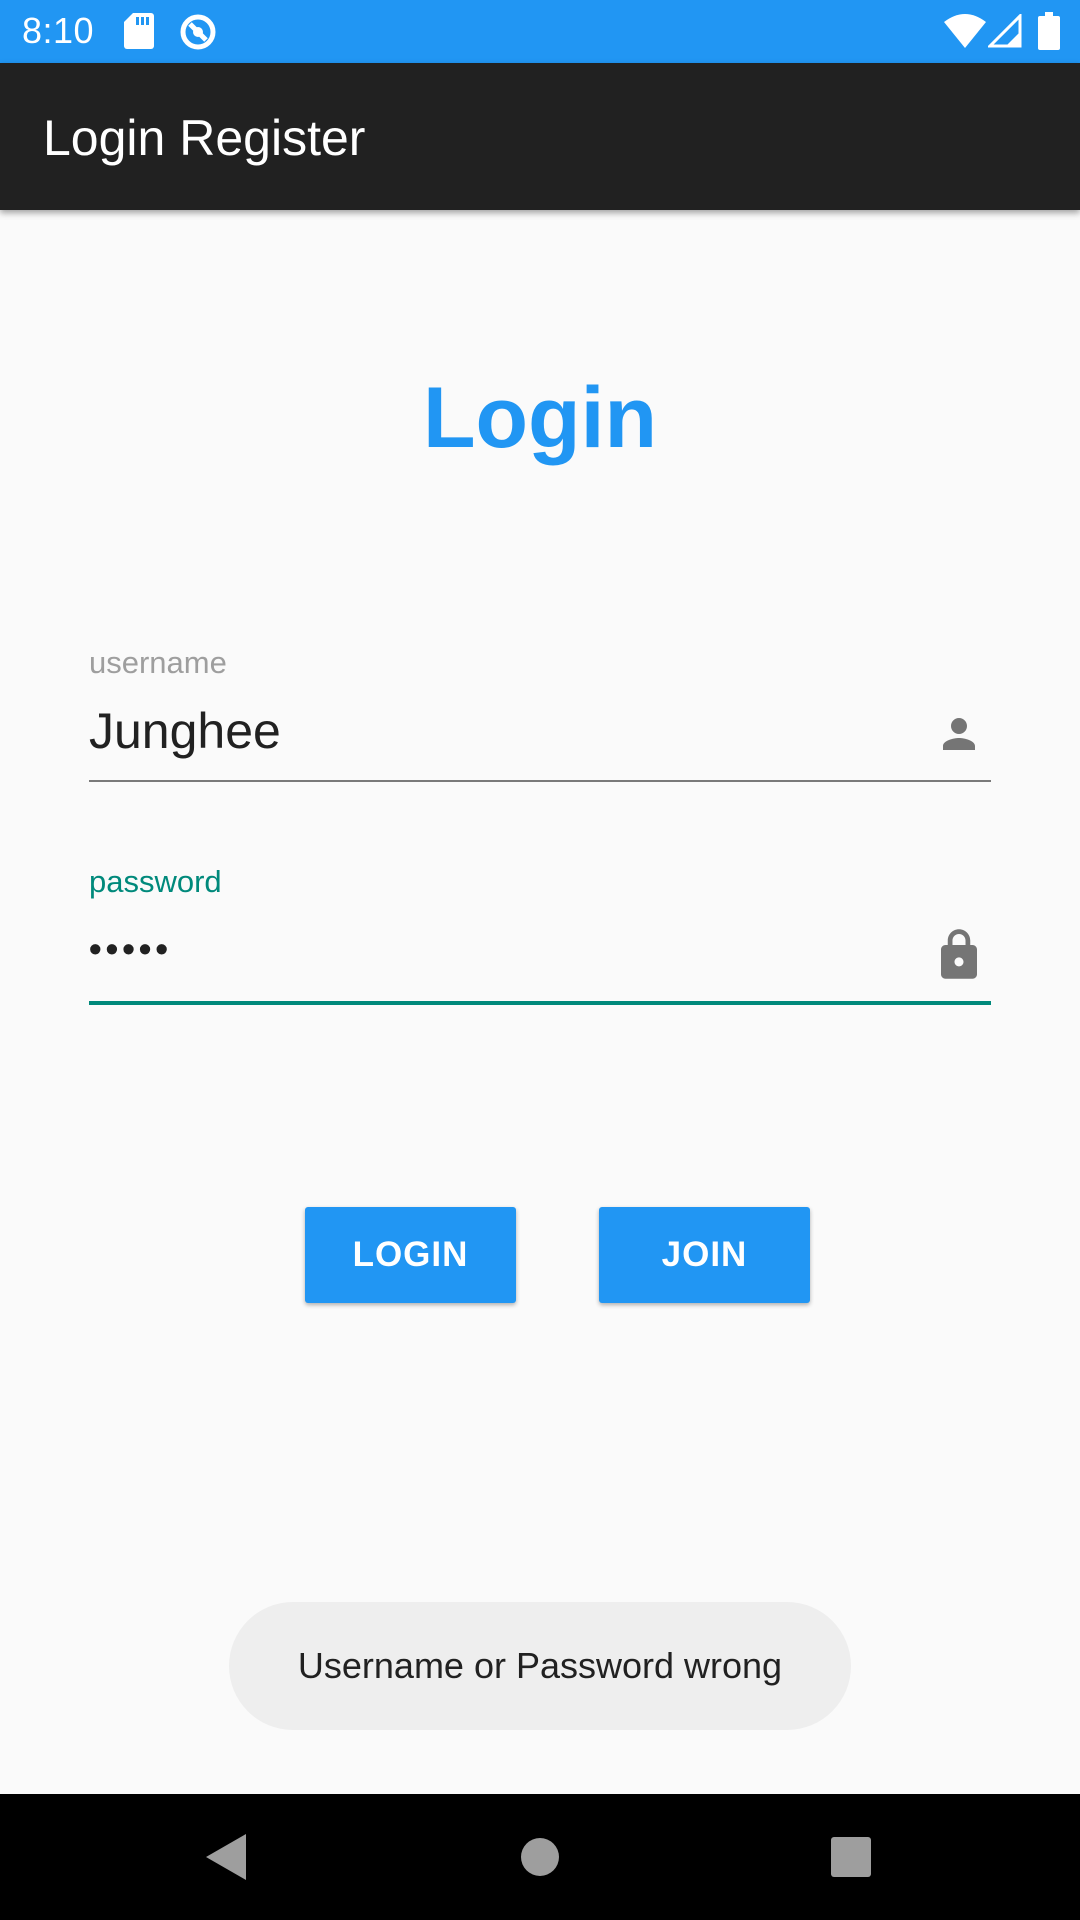 This screenshot has height=1920, width=1080. I want to click on login-button: LOGIN, so click(410, 1255).